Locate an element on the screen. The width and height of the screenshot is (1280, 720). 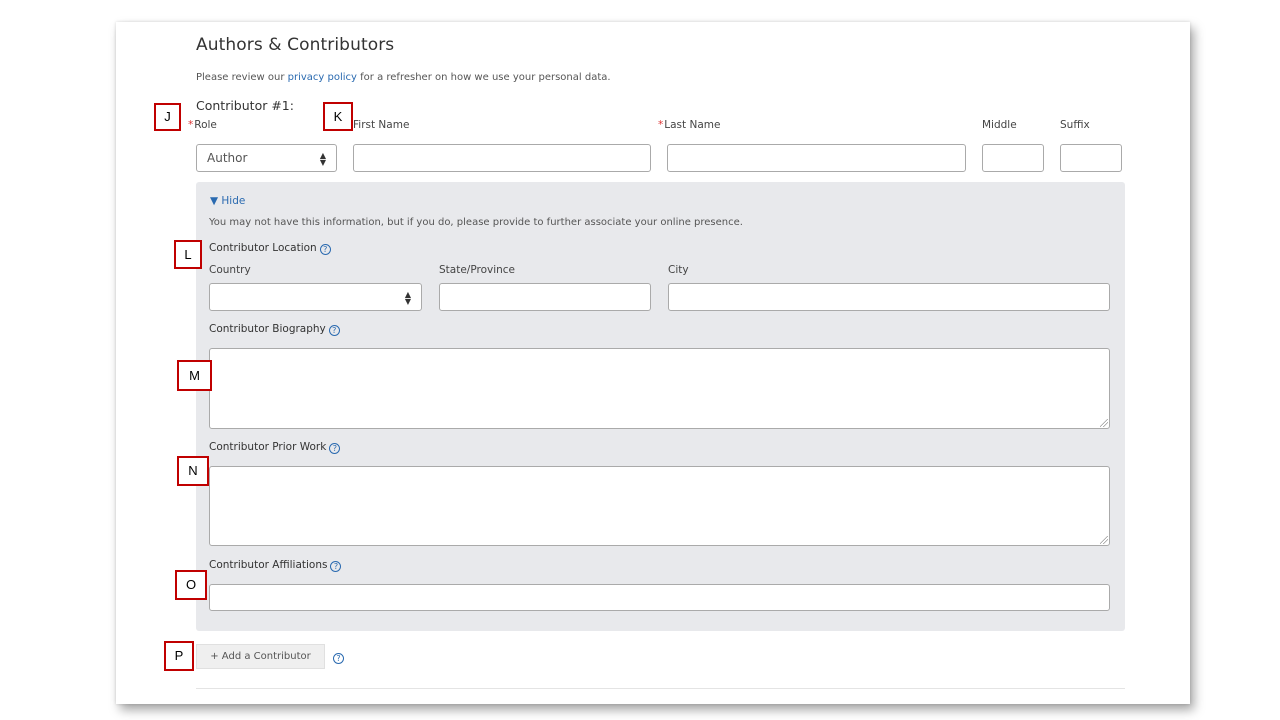
biography-label: Contributor Biography? is located at coordinates (274, 329).